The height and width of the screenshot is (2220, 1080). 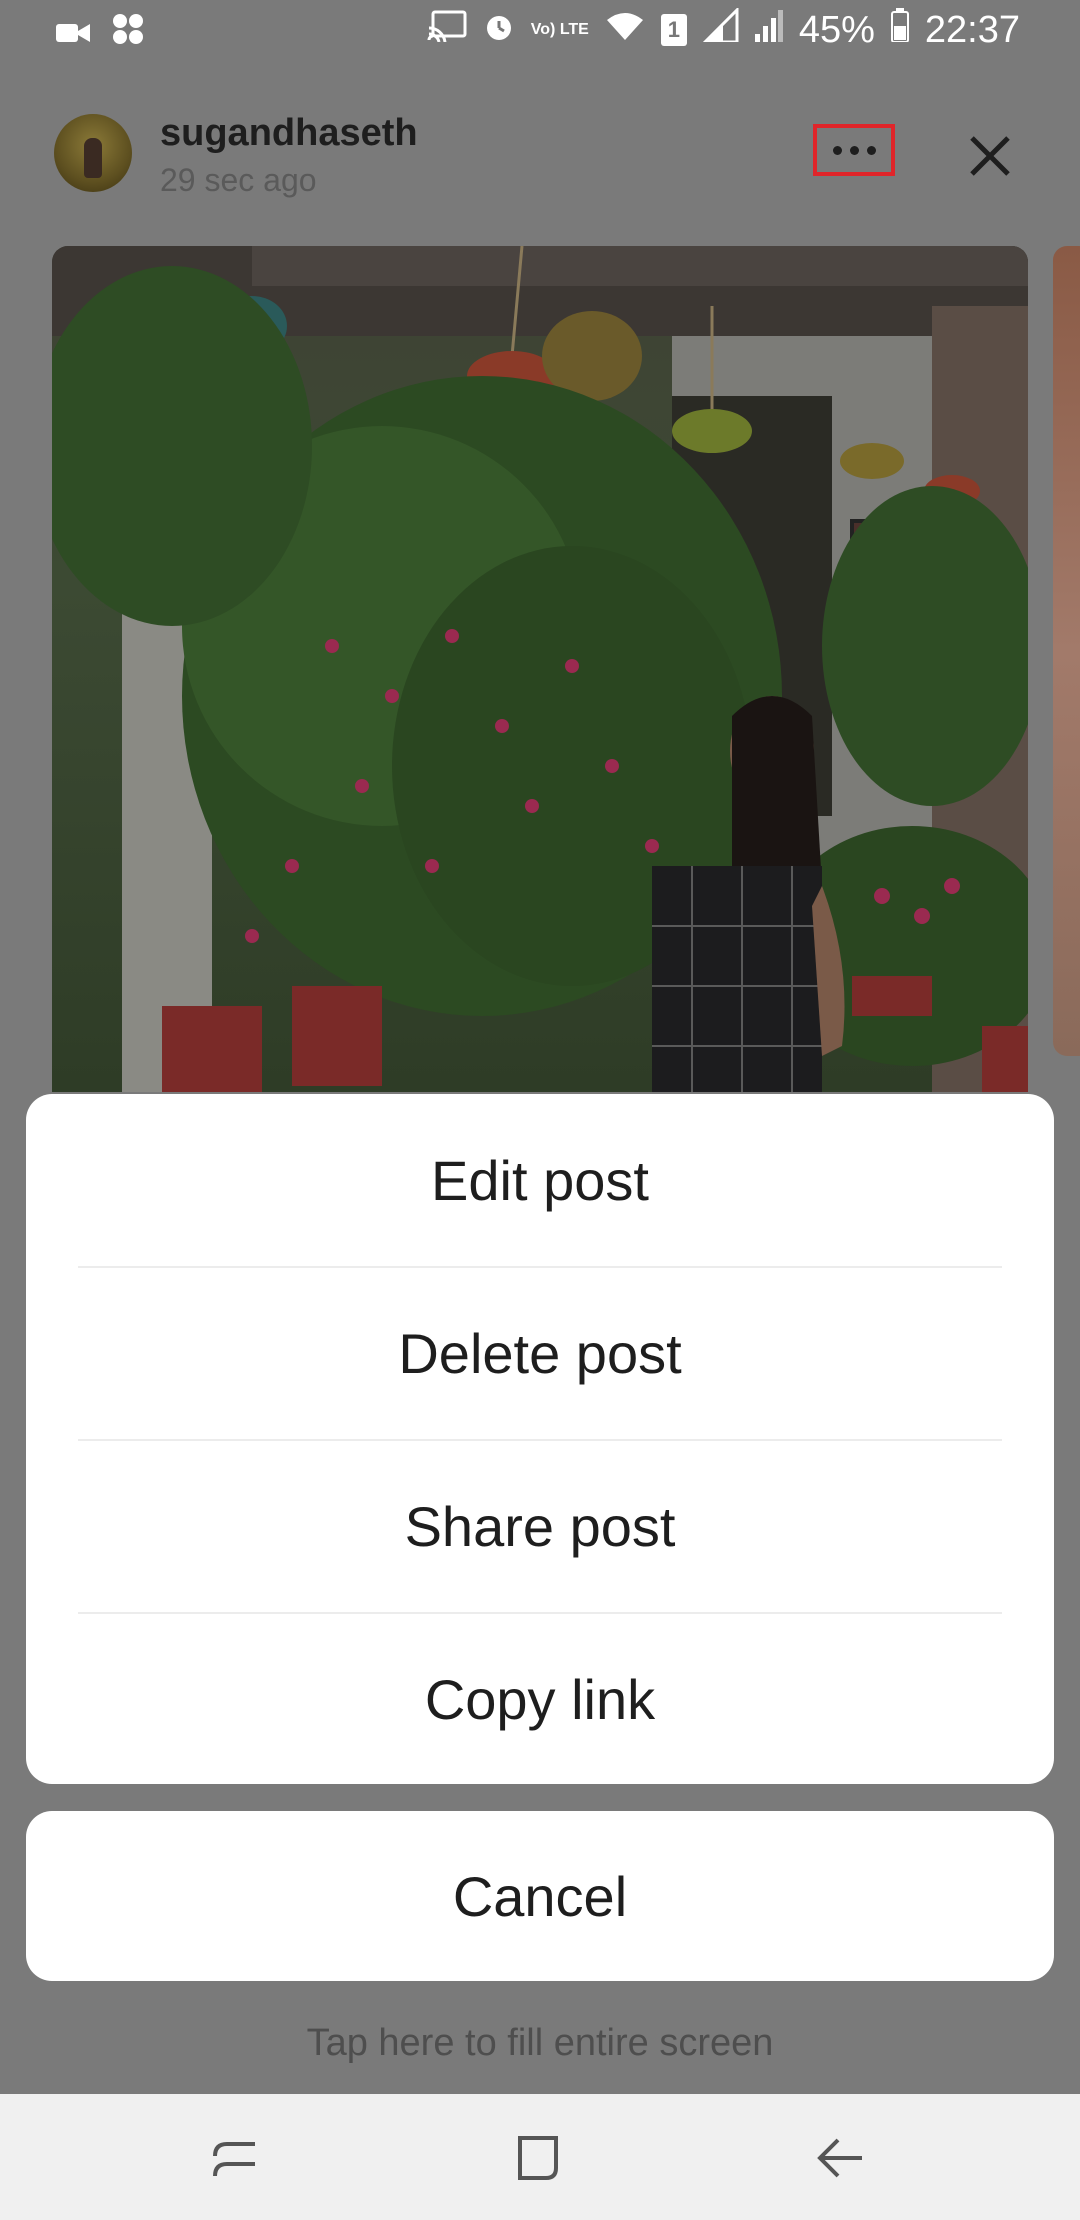 I want to click on home-button, so click(x=540, y=2158).